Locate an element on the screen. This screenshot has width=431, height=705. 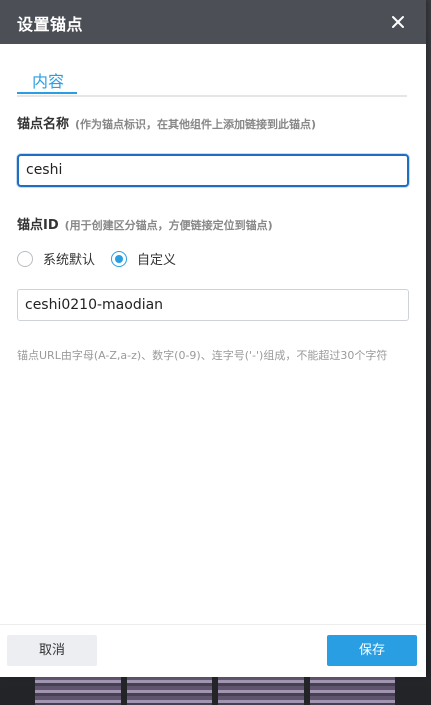
active-tab-indicator is located at coordinates (47, 93).